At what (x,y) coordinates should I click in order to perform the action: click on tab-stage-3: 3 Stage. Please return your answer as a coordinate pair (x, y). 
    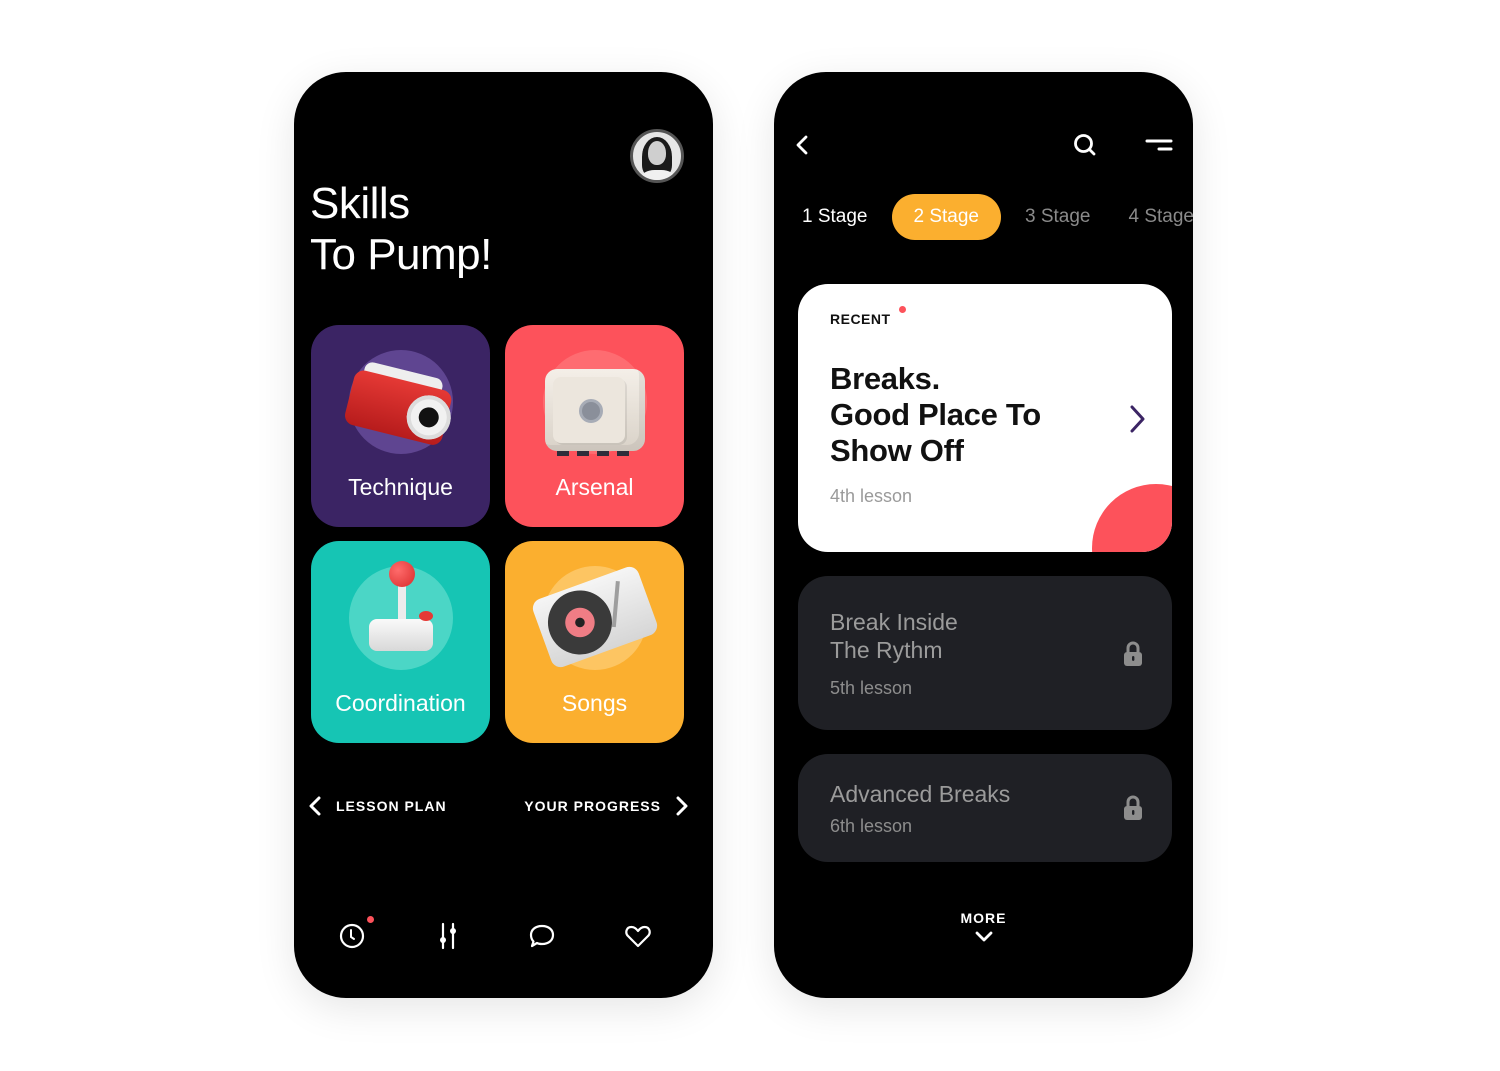
    Looking at the image, I should click on (1058, 217).